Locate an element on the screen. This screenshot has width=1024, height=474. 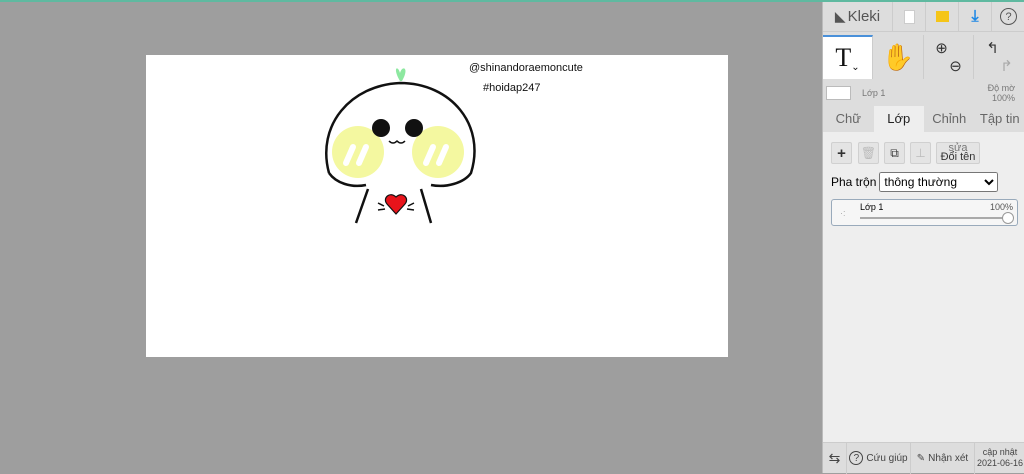
download-button: ⤓ is located at coordinates (975, 17).